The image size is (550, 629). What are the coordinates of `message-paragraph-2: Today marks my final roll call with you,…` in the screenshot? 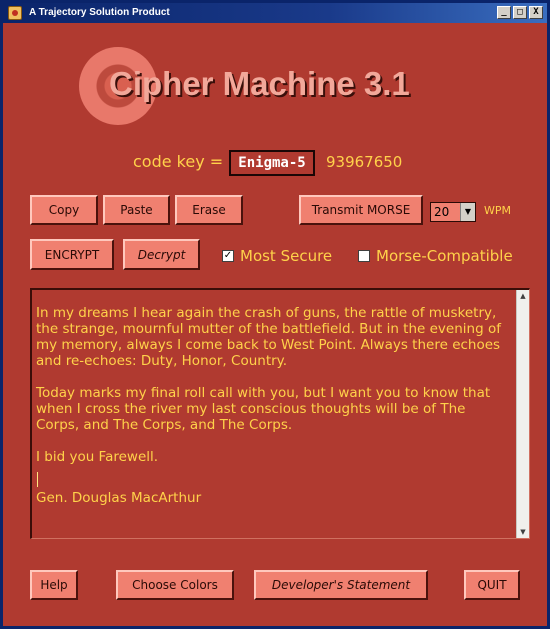 It's located at (263, 409).